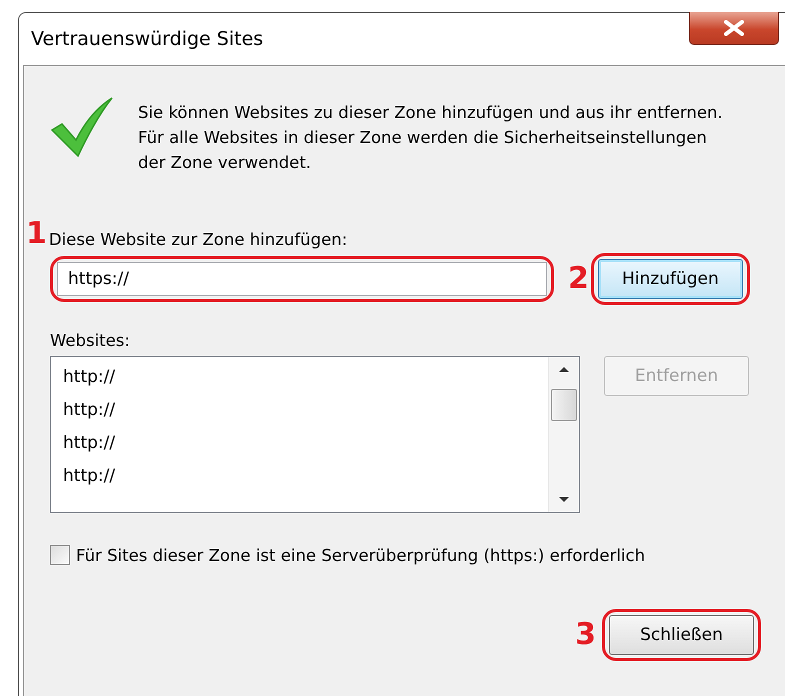 Image resolution: width=785 pixels, height=696 pixels. I want to click on scrollbar, so click(563, 434).